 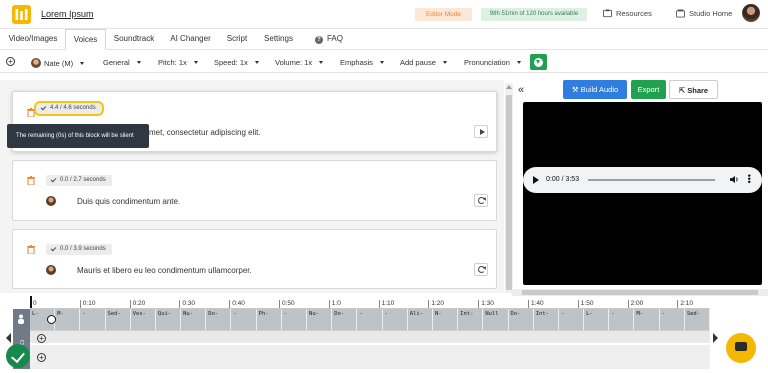 I want to click on question-icon: ?, so click(x=318, y=40).